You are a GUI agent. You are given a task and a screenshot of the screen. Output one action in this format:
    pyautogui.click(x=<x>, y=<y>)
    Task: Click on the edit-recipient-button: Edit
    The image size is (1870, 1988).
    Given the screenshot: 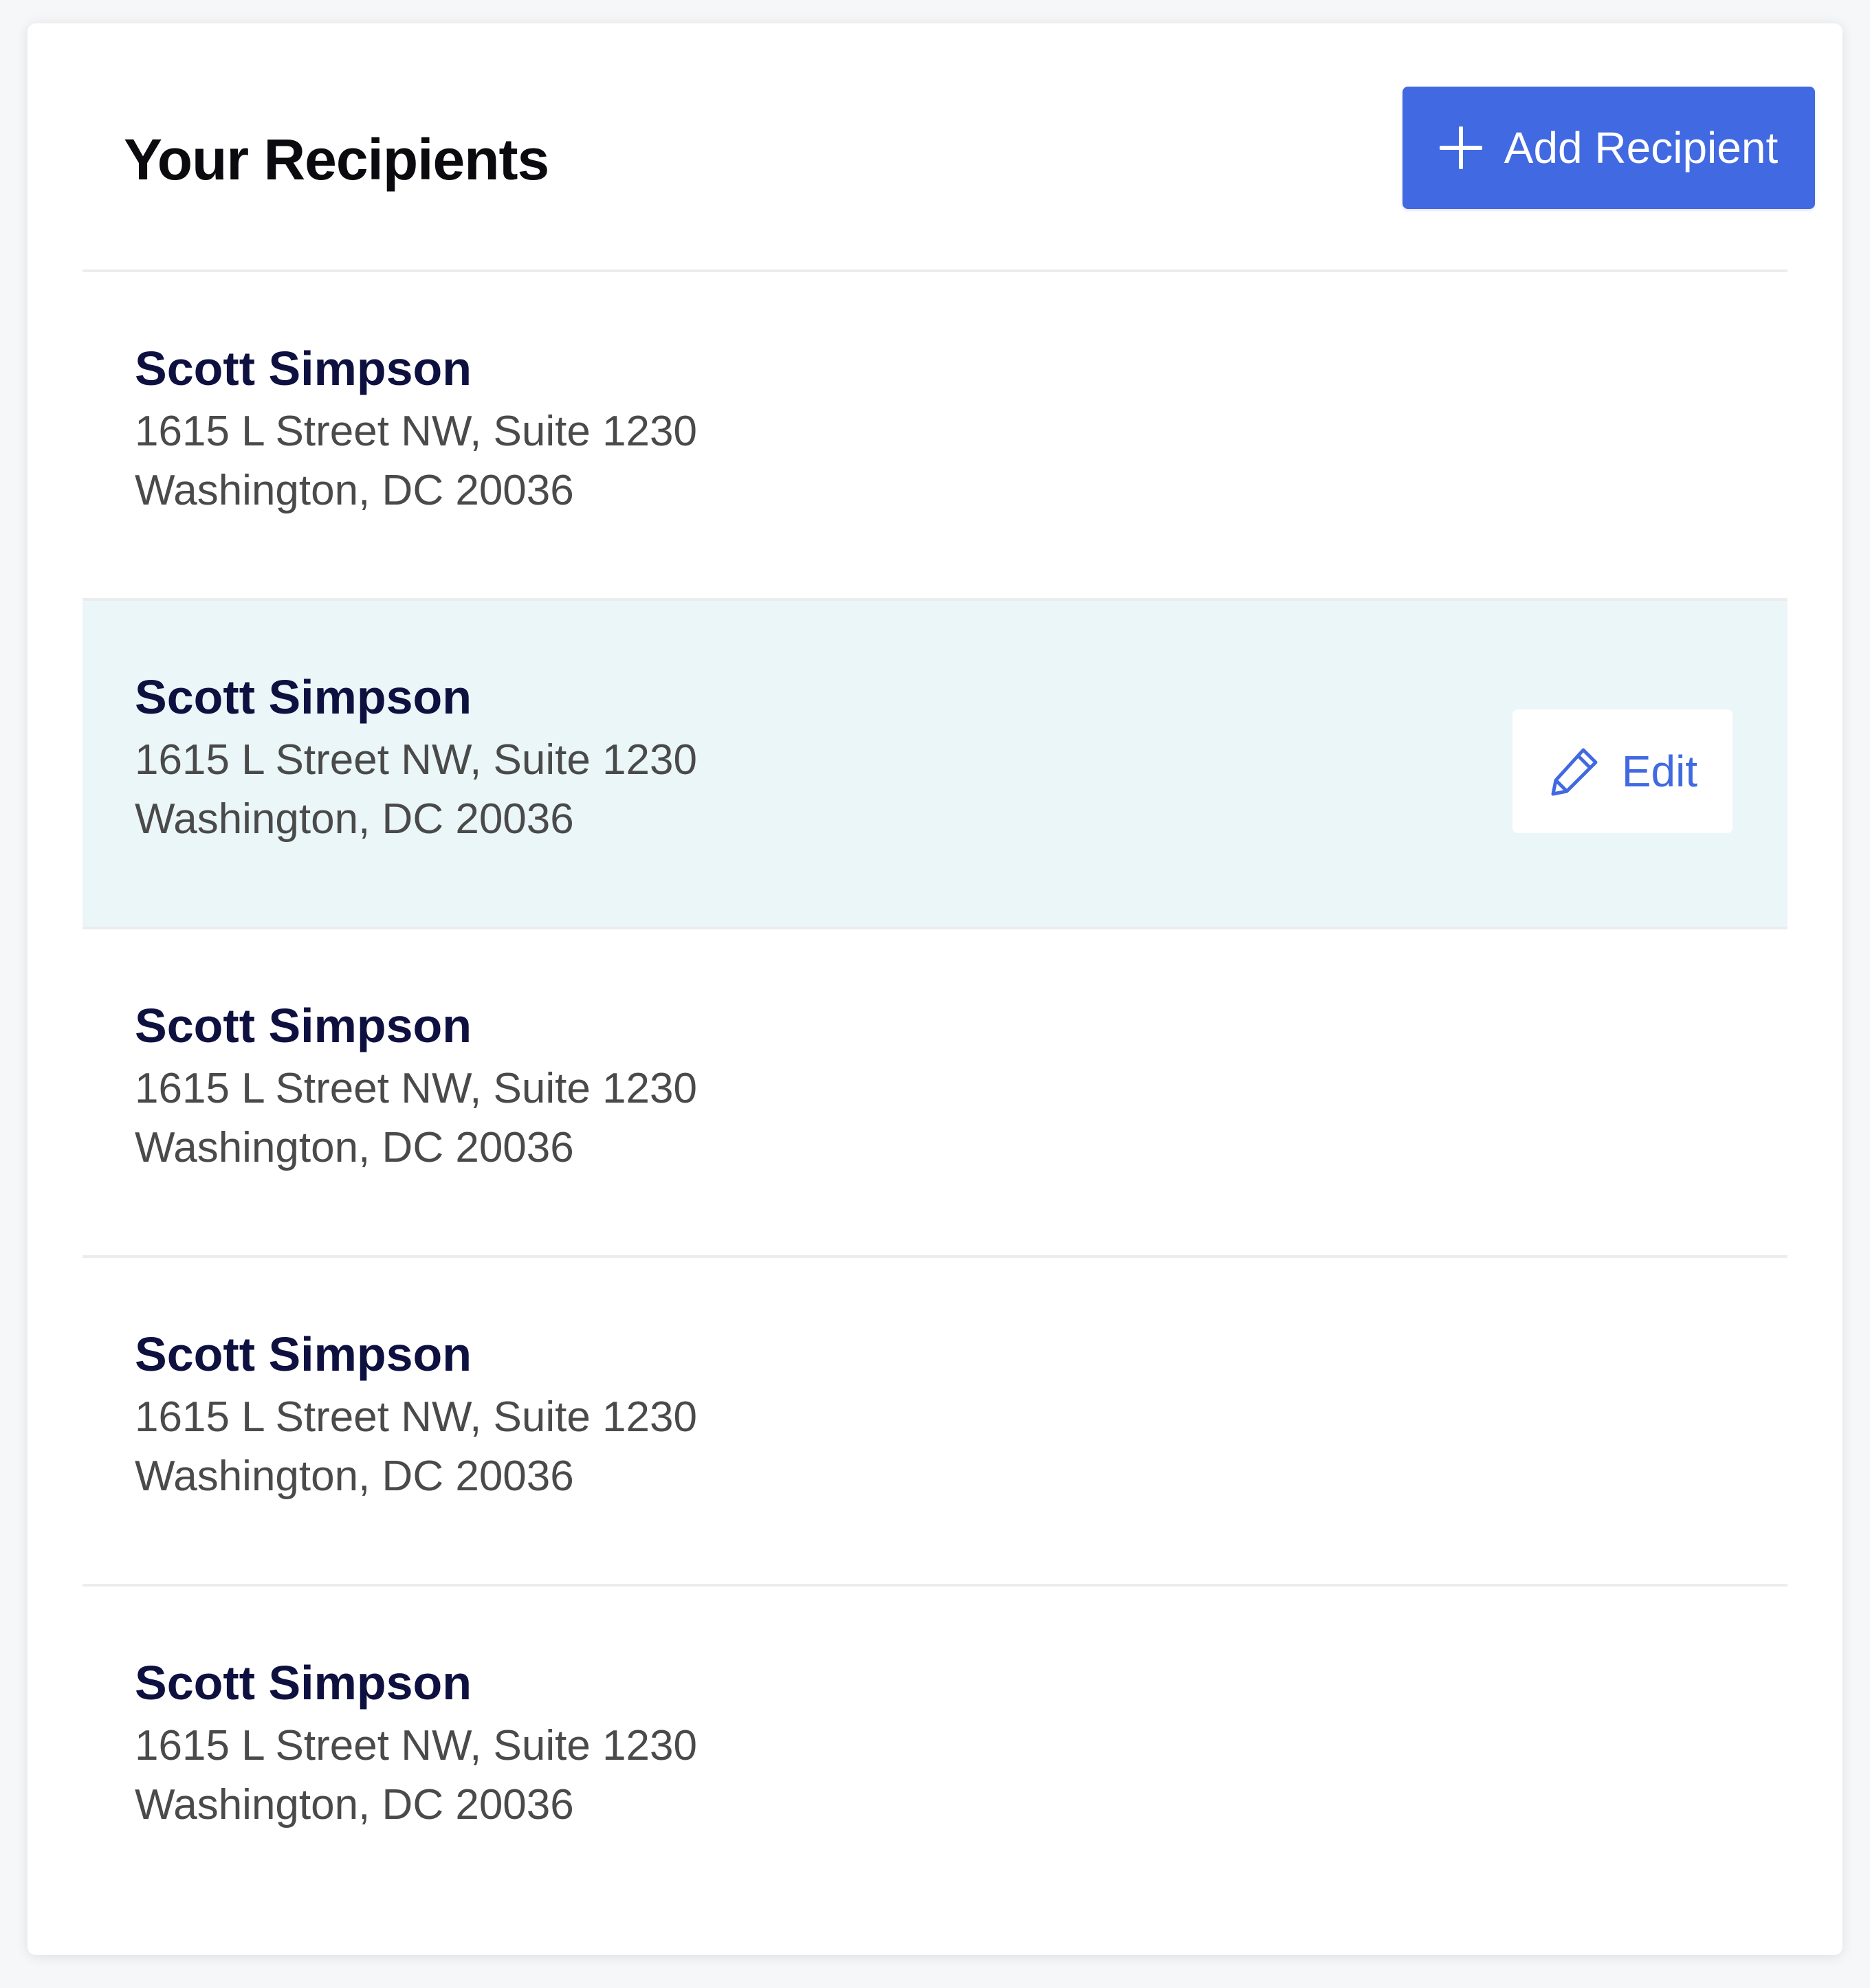 What is the action you would take?
    pyautogui.click(x=1622, y=771)
    